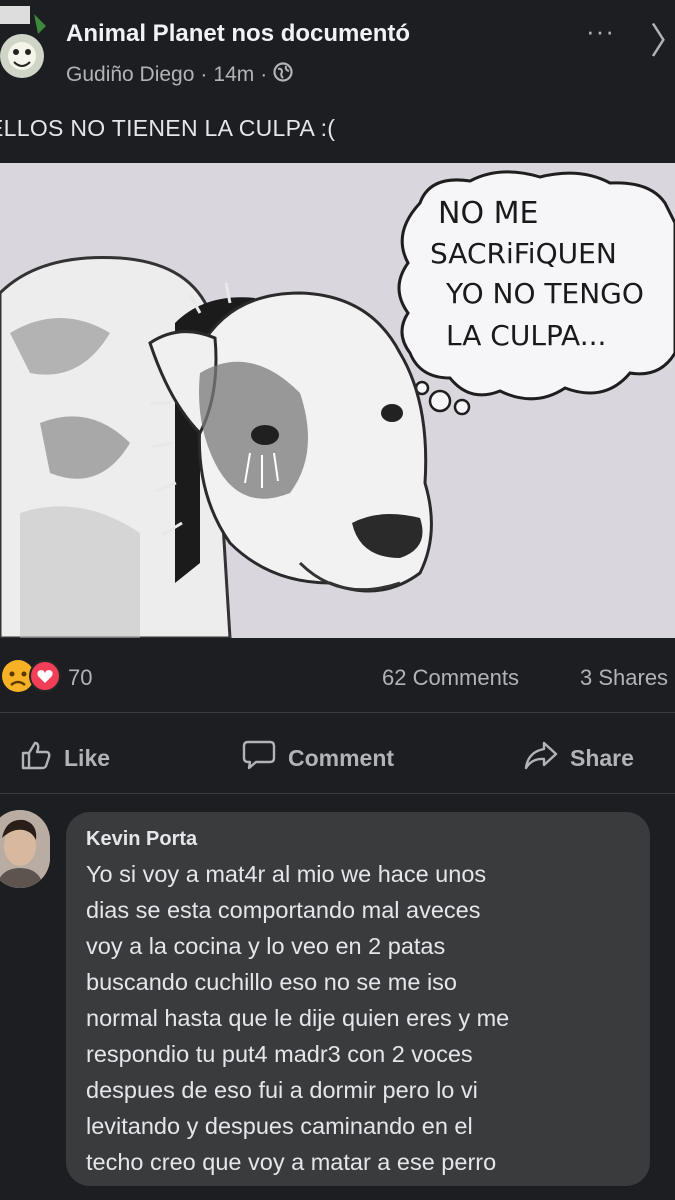  I want to click on comment-line: despues de eso fui a dormir pero lo vi, so click(282, 1090).